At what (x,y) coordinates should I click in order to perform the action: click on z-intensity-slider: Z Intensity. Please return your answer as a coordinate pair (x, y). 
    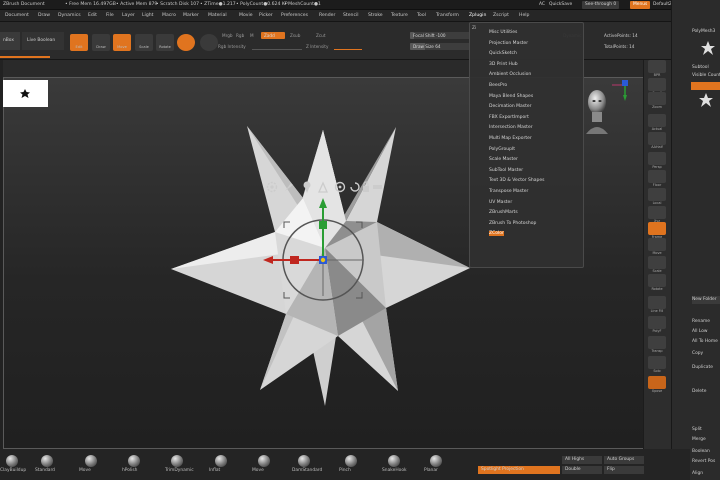
    Looking at the image, I should click on (317, 46).